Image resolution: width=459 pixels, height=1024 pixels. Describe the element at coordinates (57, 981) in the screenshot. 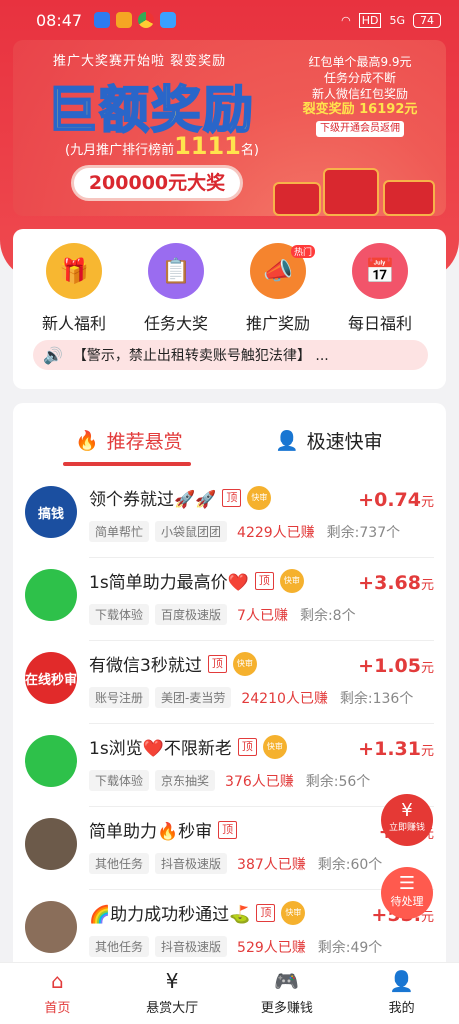

I see `home-icon: ⌂` at that location.